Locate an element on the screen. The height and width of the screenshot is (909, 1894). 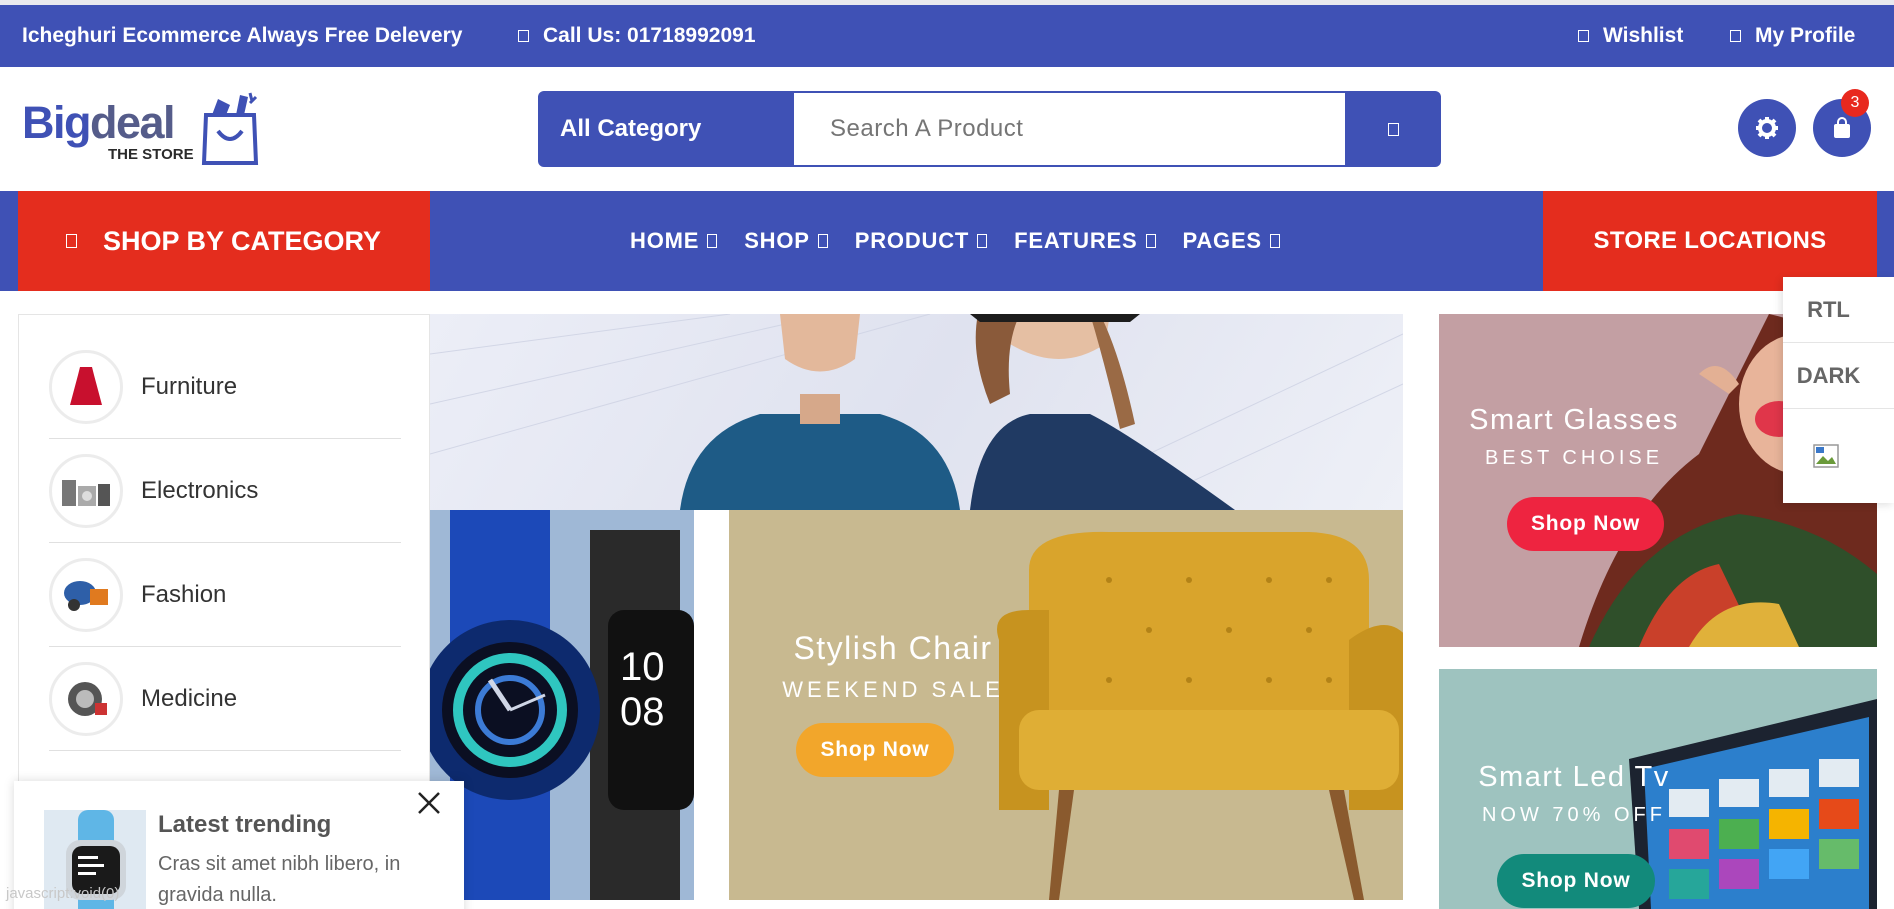
category-item-electronics: Electronics is located at coordinates (225, 491).